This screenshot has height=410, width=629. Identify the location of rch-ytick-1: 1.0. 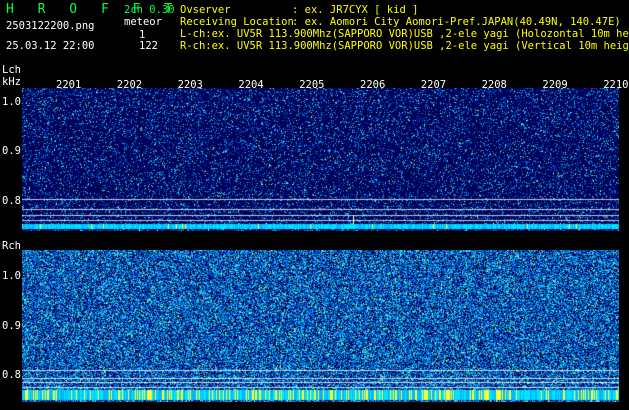
(11, 276).